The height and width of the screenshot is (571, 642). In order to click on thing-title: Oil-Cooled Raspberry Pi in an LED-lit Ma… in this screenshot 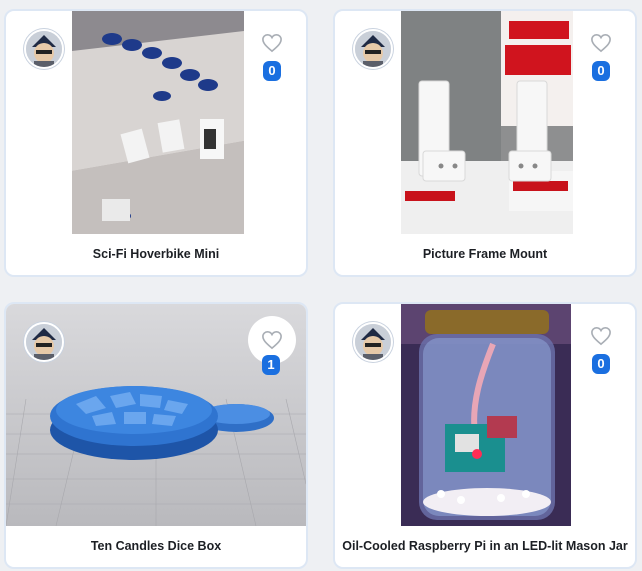, I will do `click(485, 546)`.